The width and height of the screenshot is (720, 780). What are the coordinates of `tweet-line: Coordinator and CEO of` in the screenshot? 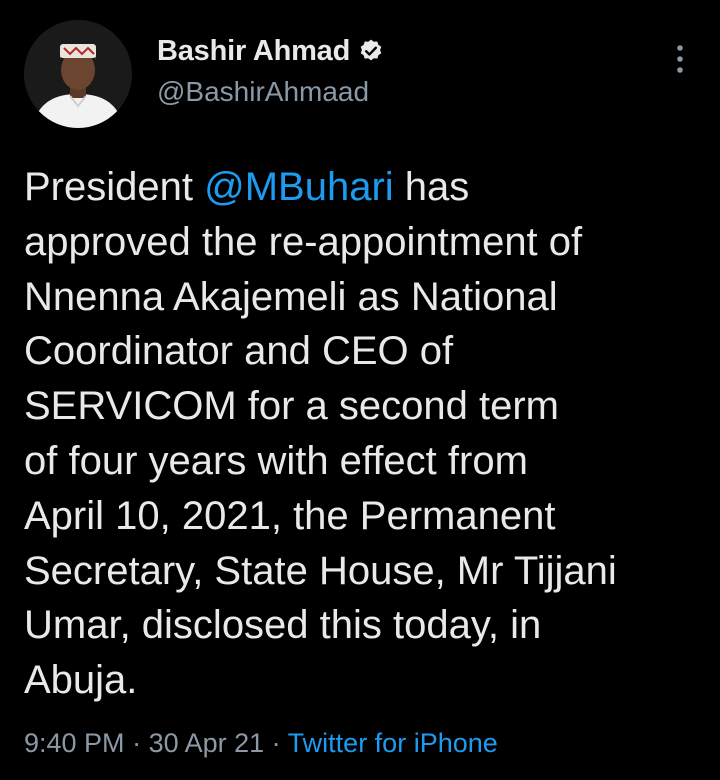 It's located at (239, 351).